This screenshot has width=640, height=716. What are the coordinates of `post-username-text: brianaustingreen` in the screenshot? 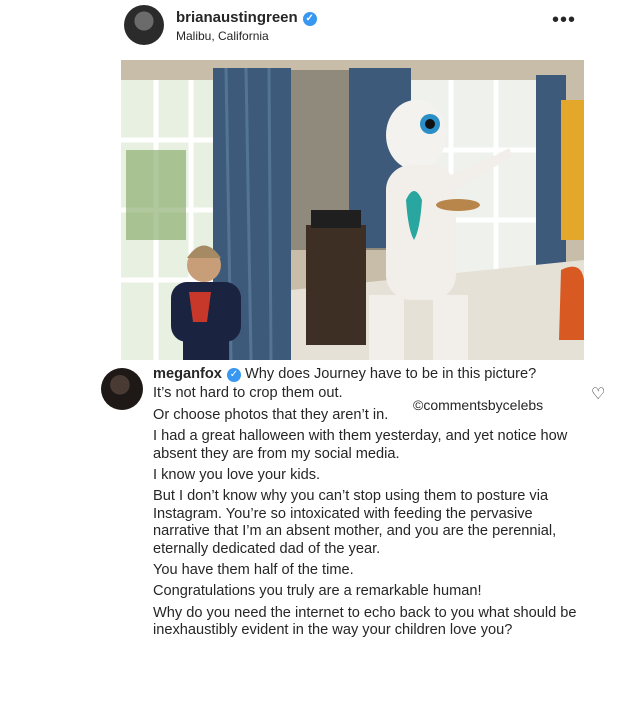 It's located at (237, 17).